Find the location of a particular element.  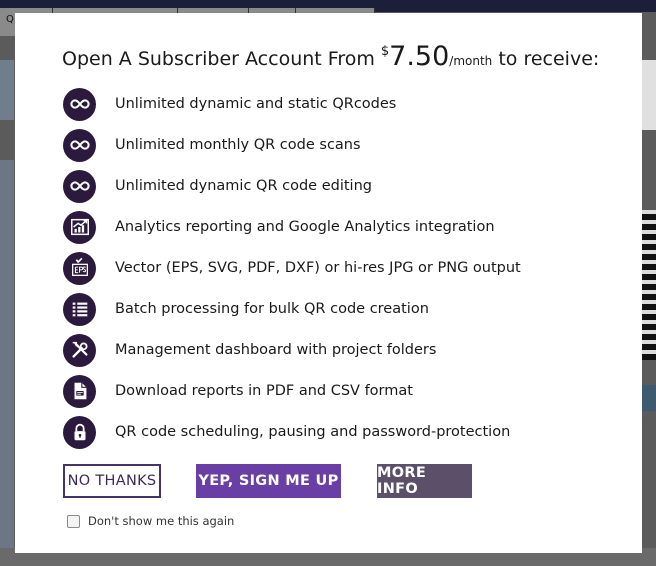

feature-item: Download reports in PDF and CSV format is located at coordinates (238, 391).